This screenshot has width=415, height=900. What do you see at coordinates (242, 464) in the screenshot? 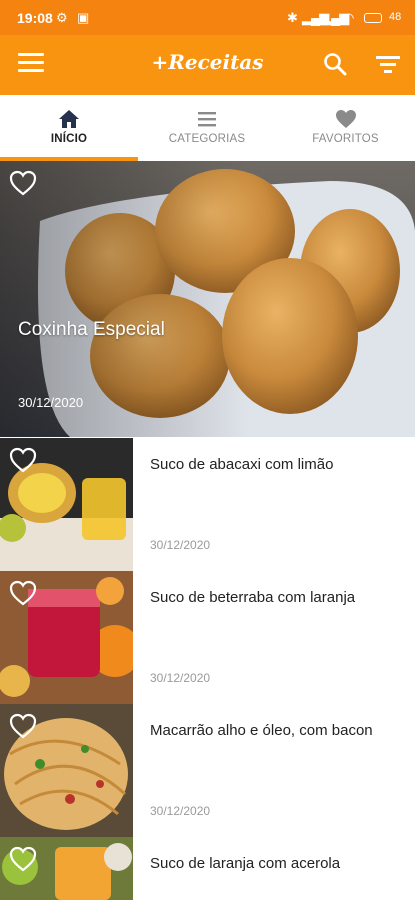
I see `recipe-title: Suco de abacaxi com limão` at bounding box center [242, 464].